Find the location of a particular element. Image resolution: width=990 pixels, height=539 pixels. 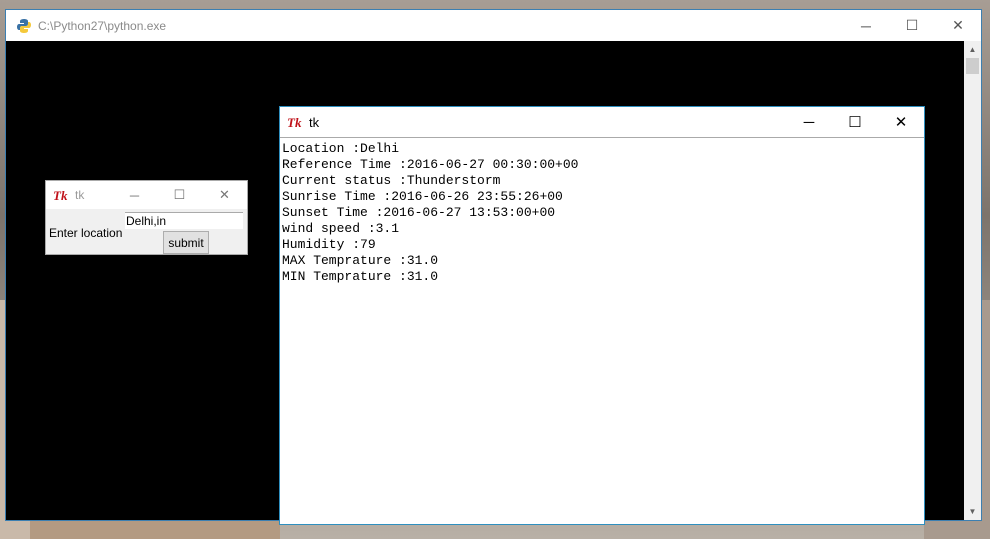

console-minimize-button: ─ is located at coordinates (866, 25).